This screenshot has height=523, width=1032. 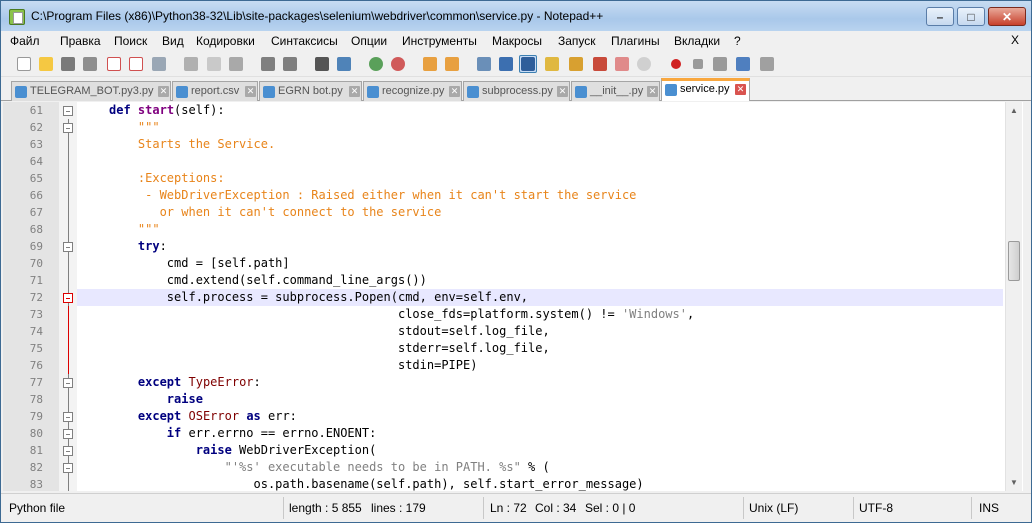 I want to click on menu-search: Поиск, so click(x=130, y=41).